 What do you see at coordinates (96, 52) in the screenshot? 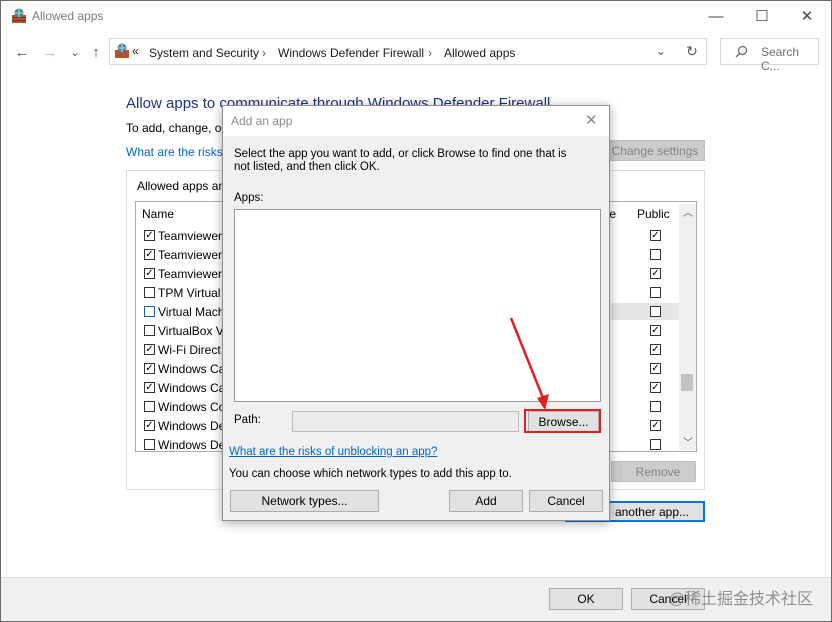
I see `up-arrow-icon: ↑` at bounding box center [96, 52].